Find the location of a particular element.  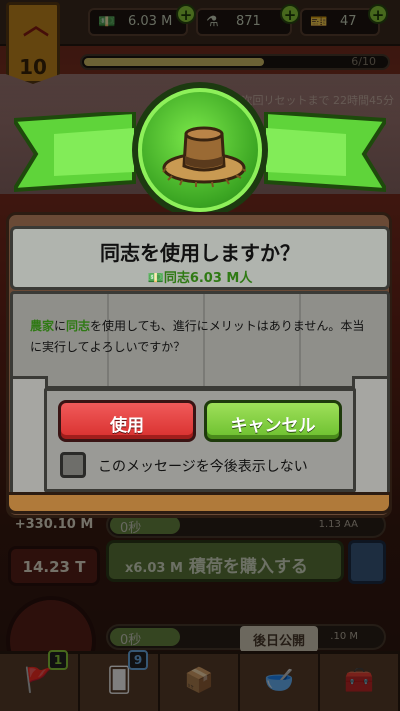

dialog-title: 同志を使用しますか？ is located at coordinates (200, 253).